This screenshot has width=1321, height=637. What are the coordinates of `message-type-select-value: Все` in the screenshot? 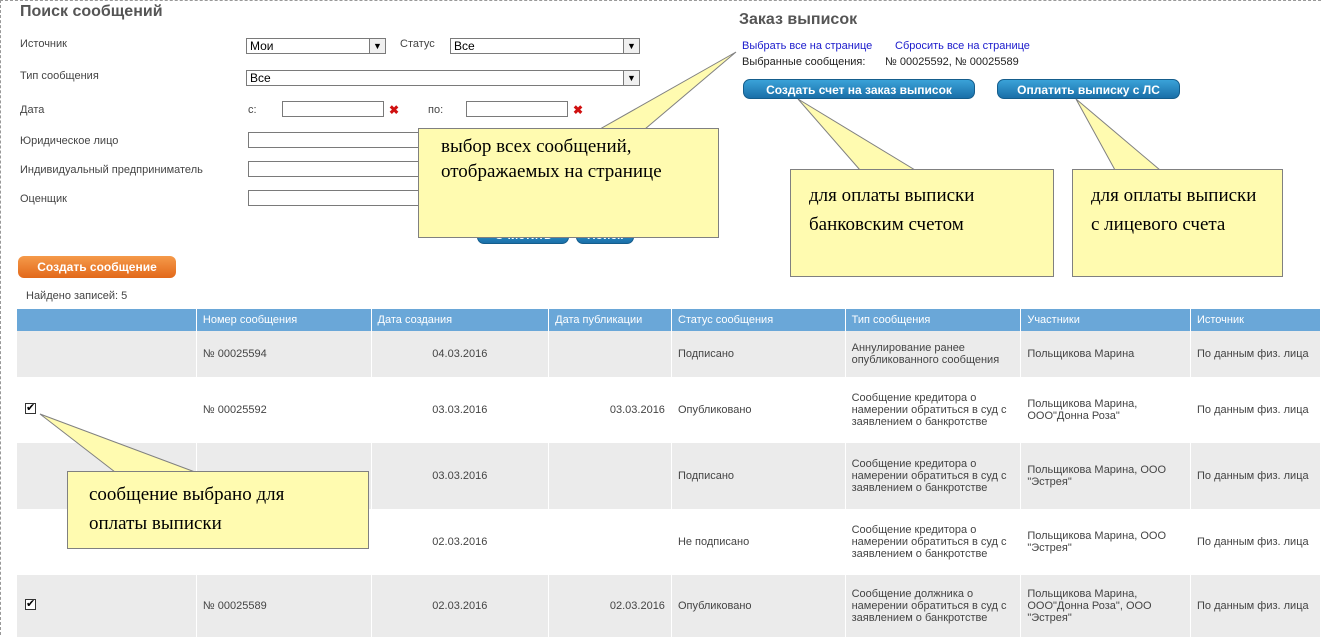 It's located at (260, 78).